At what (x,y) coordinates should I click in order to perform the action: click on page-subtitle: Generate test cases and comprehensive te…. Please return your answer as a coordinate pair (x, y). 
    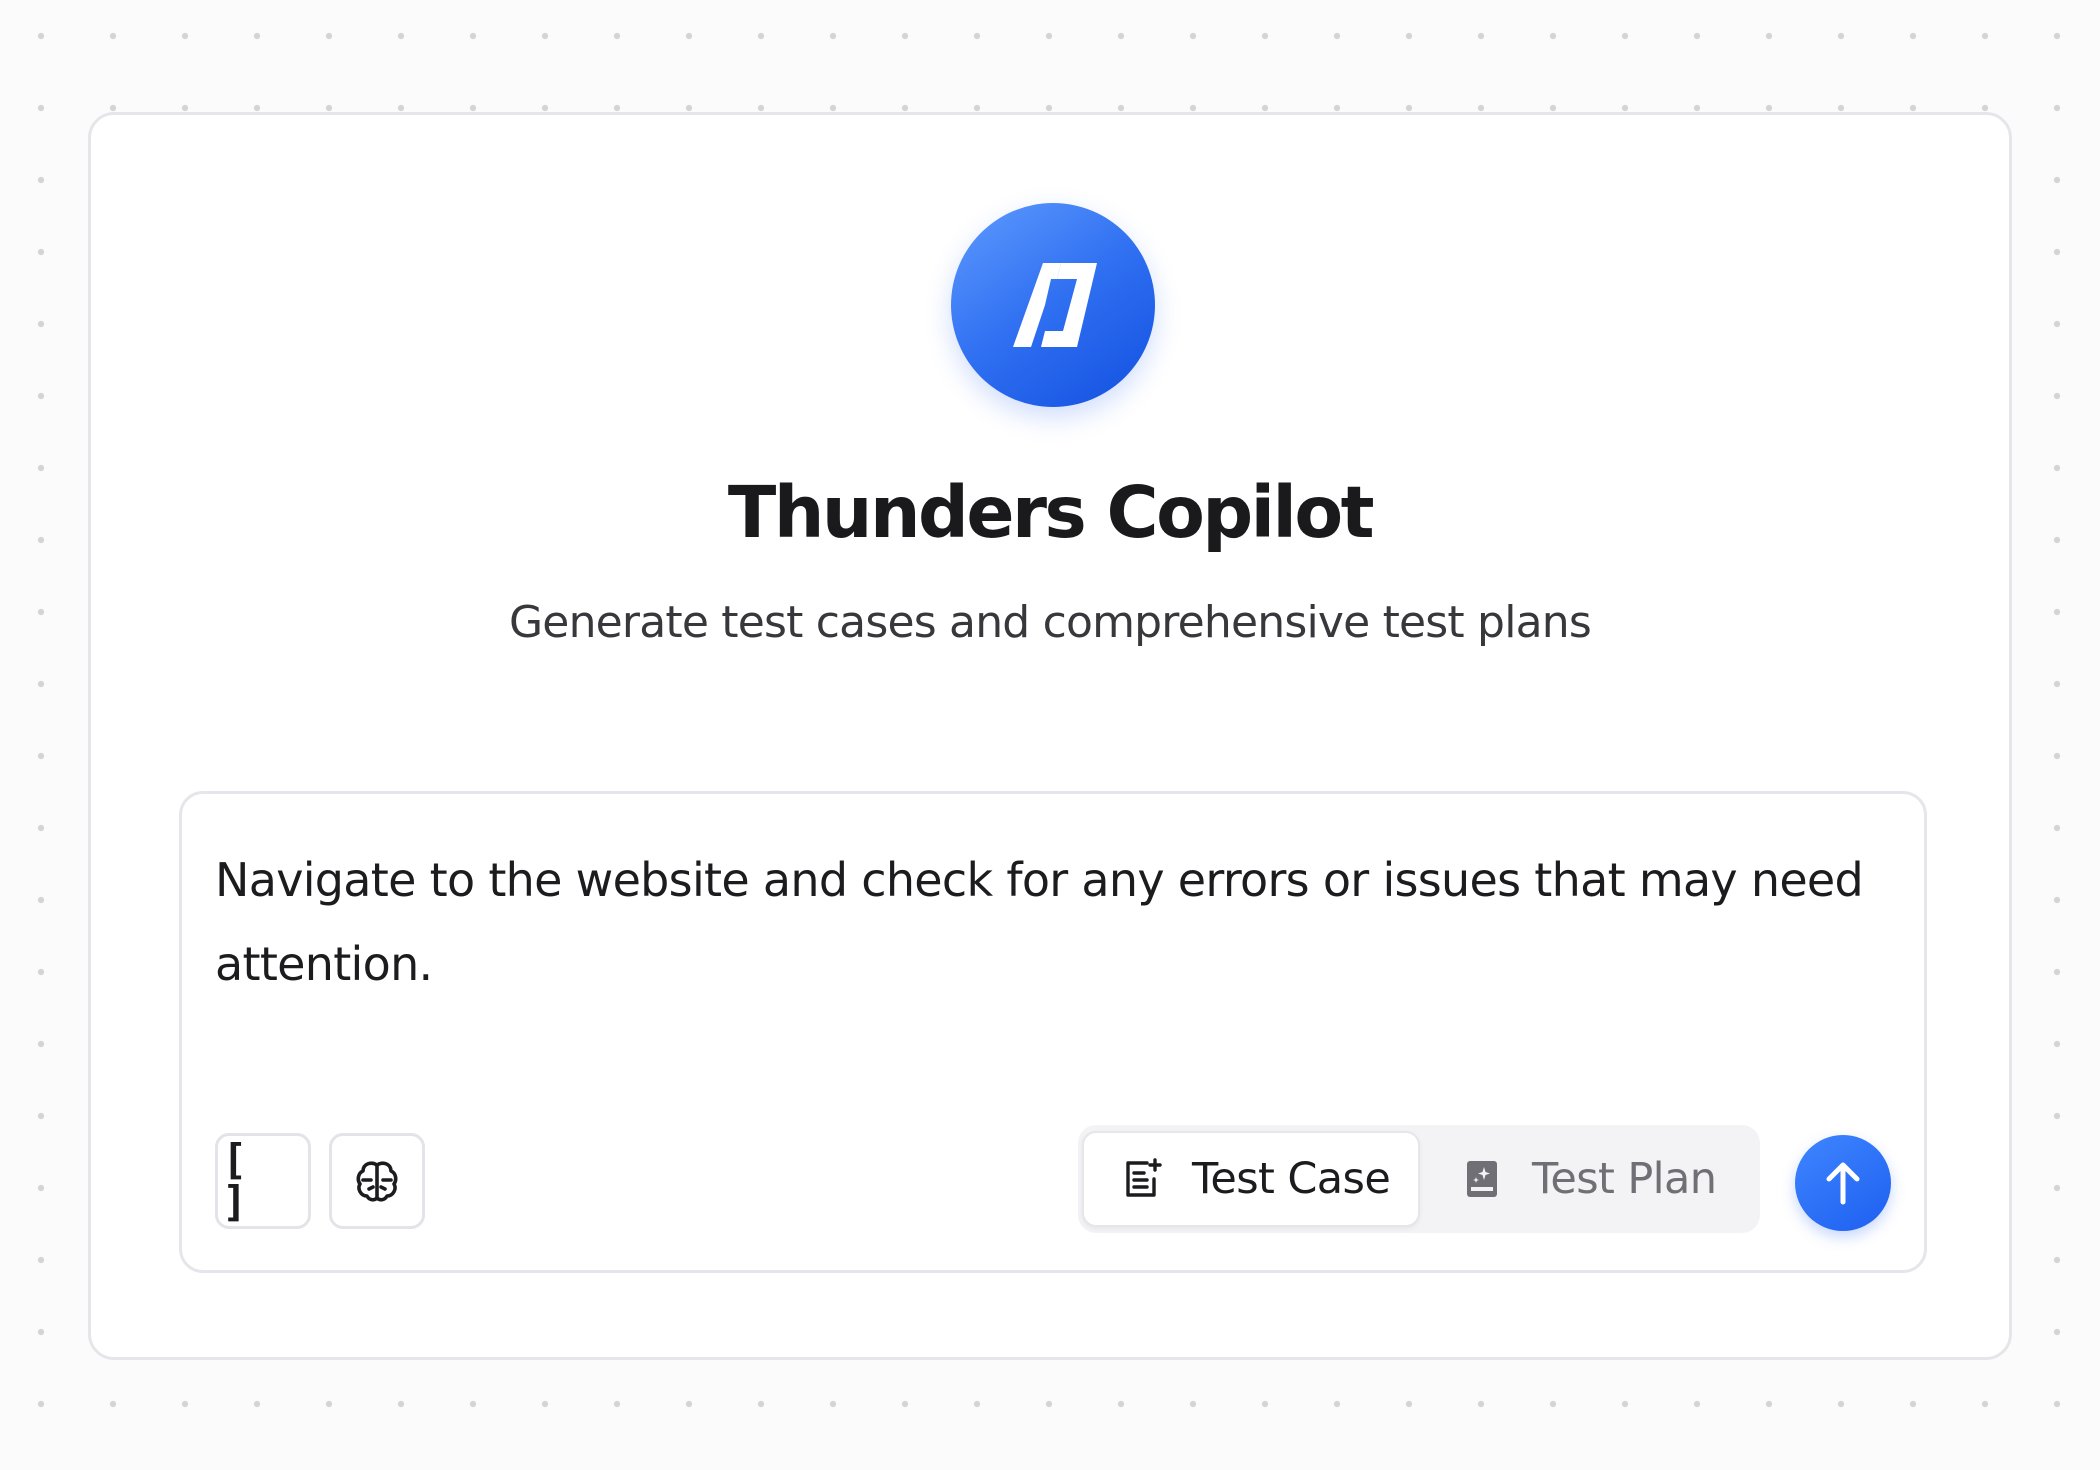
    Looking at the image, I should click on (1050, 622).